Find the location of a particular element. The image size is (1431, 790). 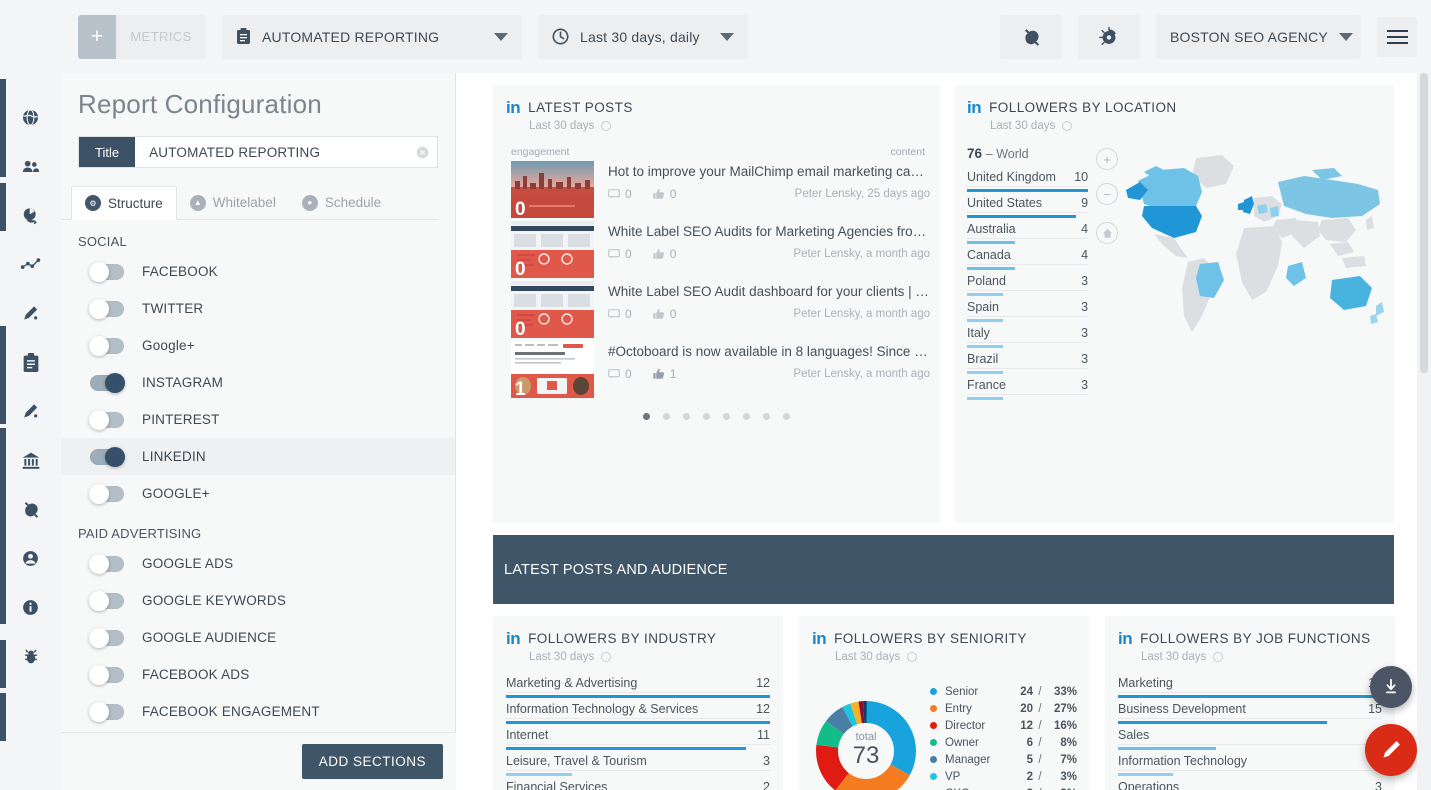

report-select: AUTOMATED REPORTING is located at coordinates (372, 36).